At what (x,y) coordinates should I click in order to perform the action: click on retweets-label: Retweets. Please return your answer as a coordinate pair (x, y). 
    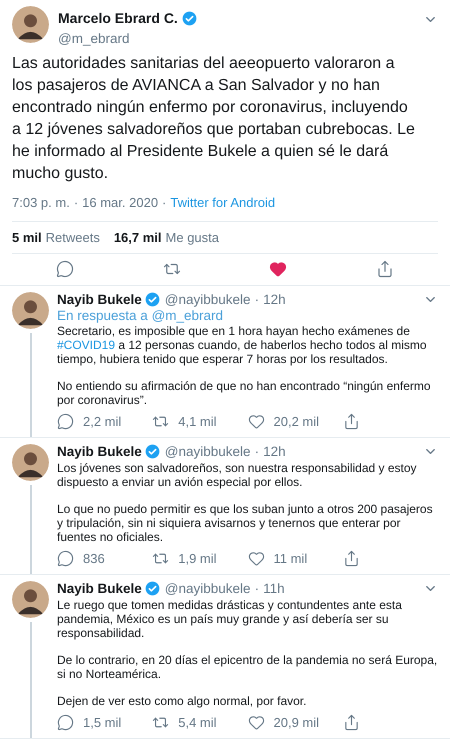
    Looking at the image, I should click on (73, 237).